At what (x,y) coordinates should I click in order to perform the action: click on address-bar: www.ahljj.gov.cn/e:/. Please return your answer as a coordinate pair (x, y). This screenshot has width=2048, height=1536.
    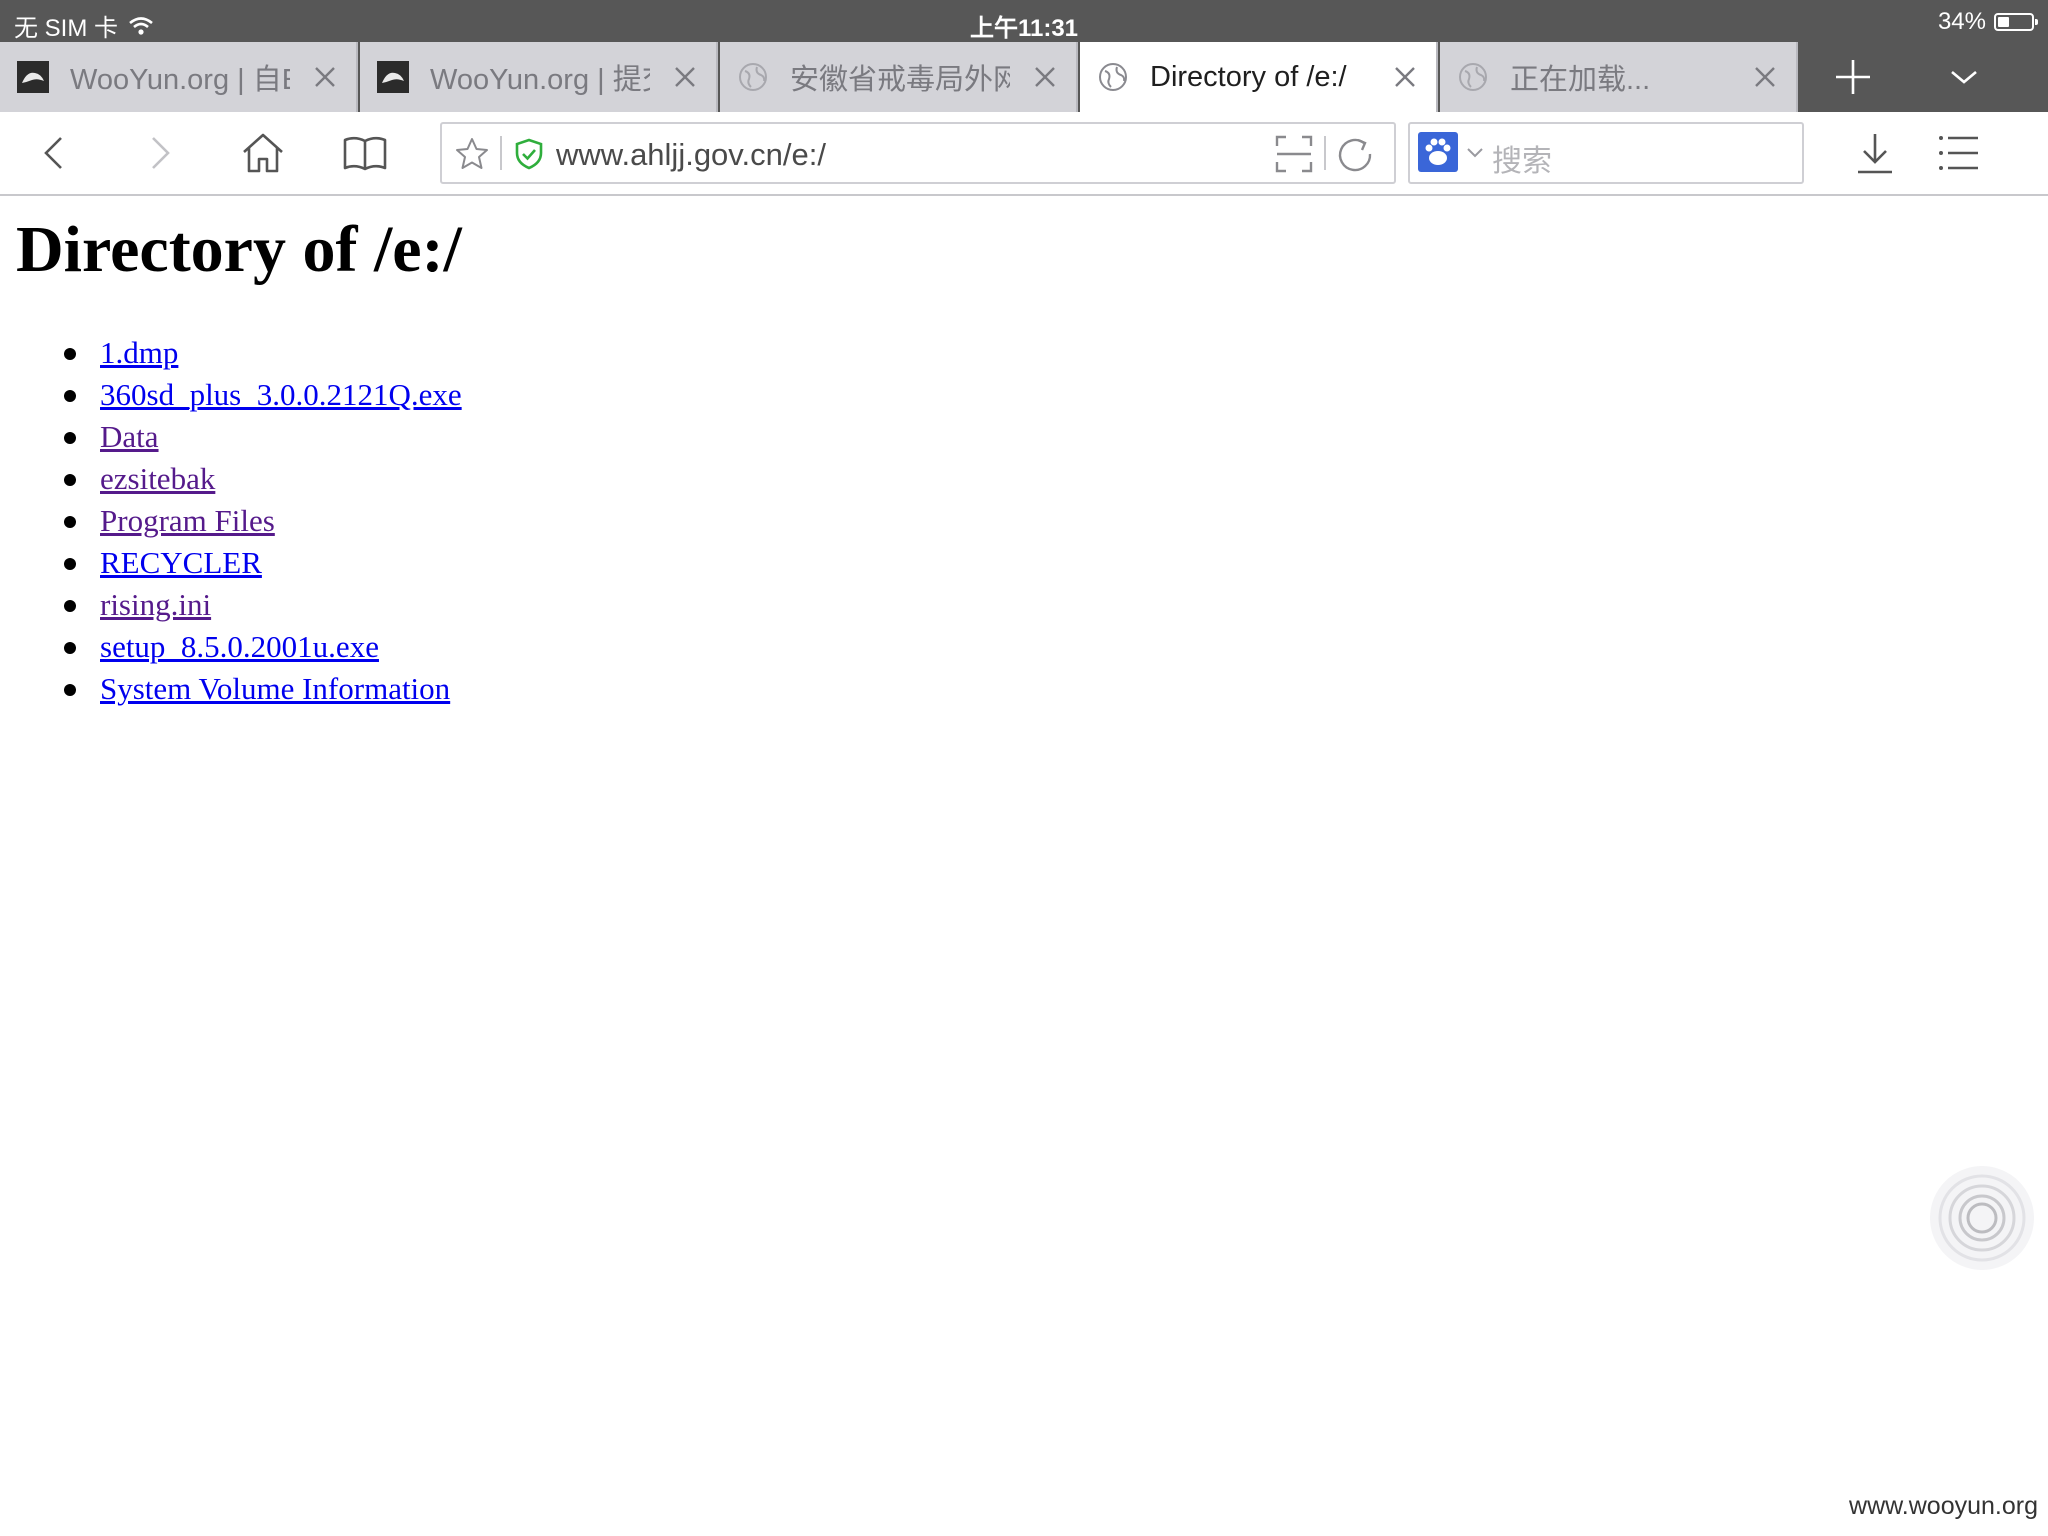
    Looking at the image, I should click on (918, 153).